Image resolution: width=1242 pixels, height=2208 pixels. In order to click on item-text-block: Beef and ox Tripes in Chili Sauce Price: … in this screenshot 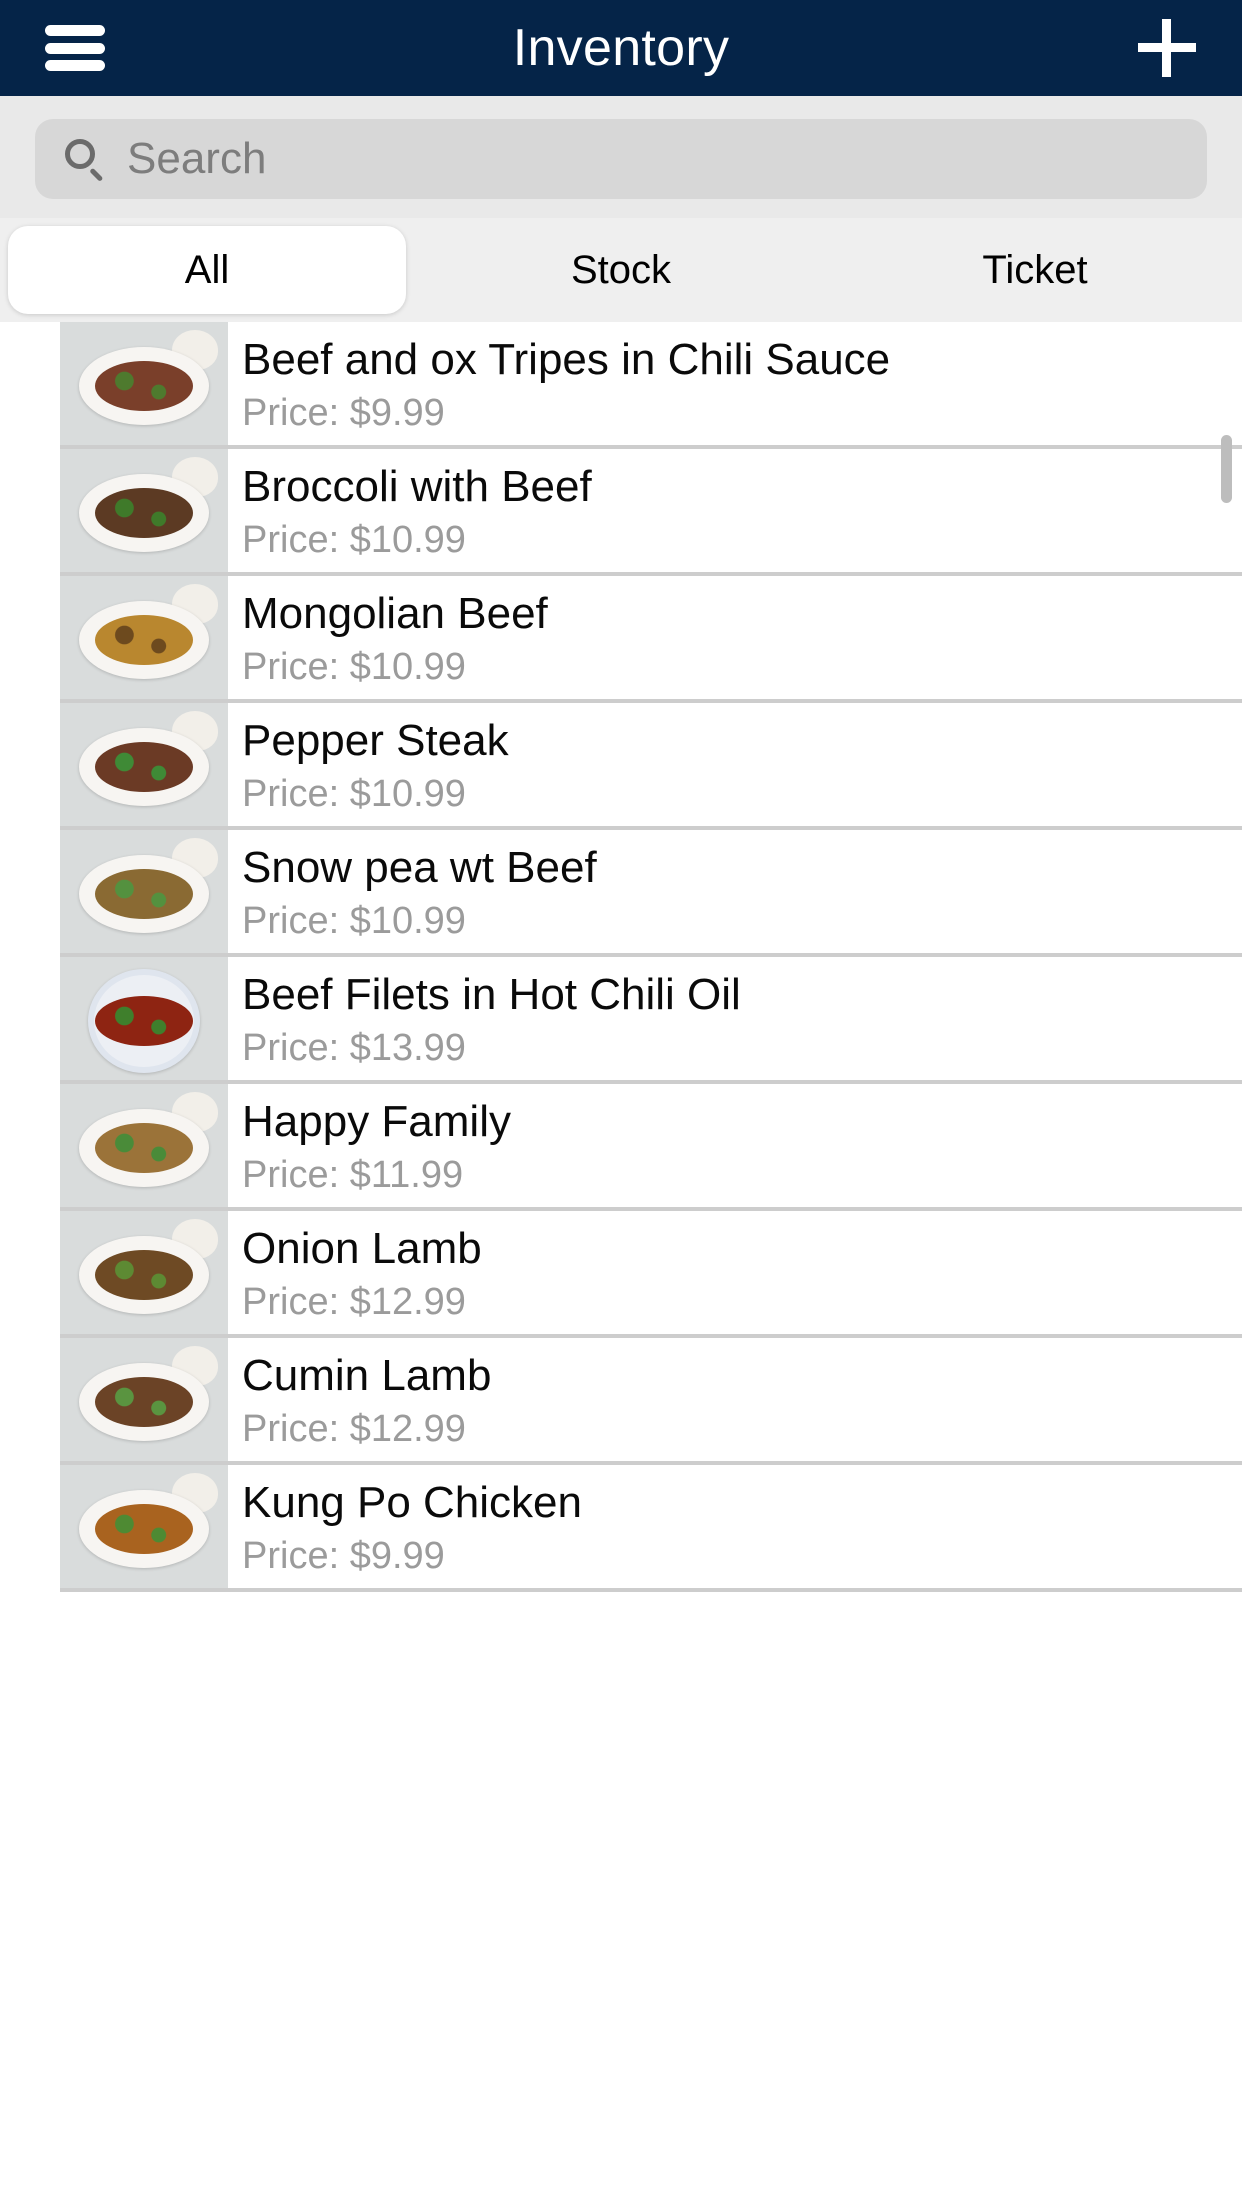, I will do `click(566, 385)`.